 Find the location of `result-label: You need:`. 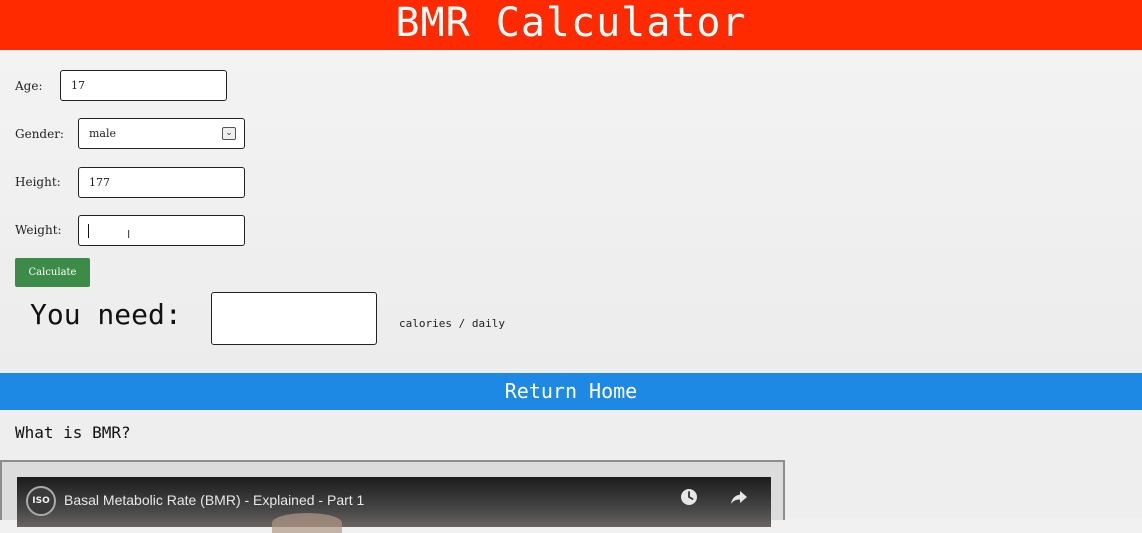

result-label: You need: is located at coordinates (106, 314).